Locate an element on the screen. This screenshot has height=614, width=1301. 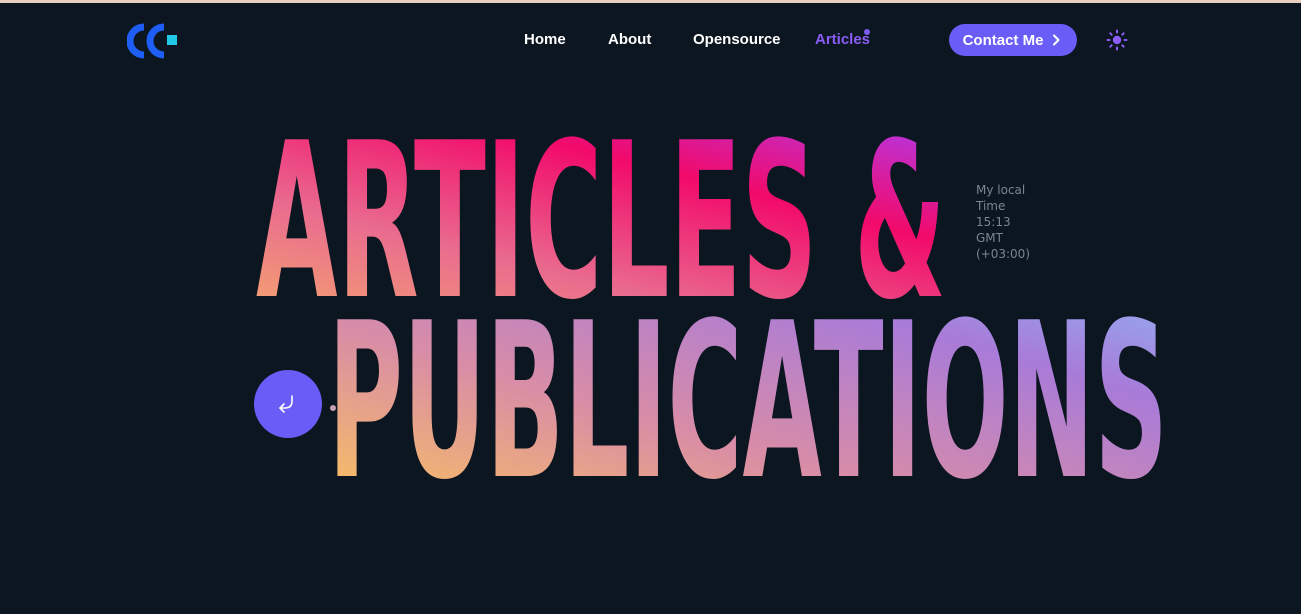
local-time-widget: My local Time 15:13 GMT (+03:00) is located at coordinates (1011, 222).